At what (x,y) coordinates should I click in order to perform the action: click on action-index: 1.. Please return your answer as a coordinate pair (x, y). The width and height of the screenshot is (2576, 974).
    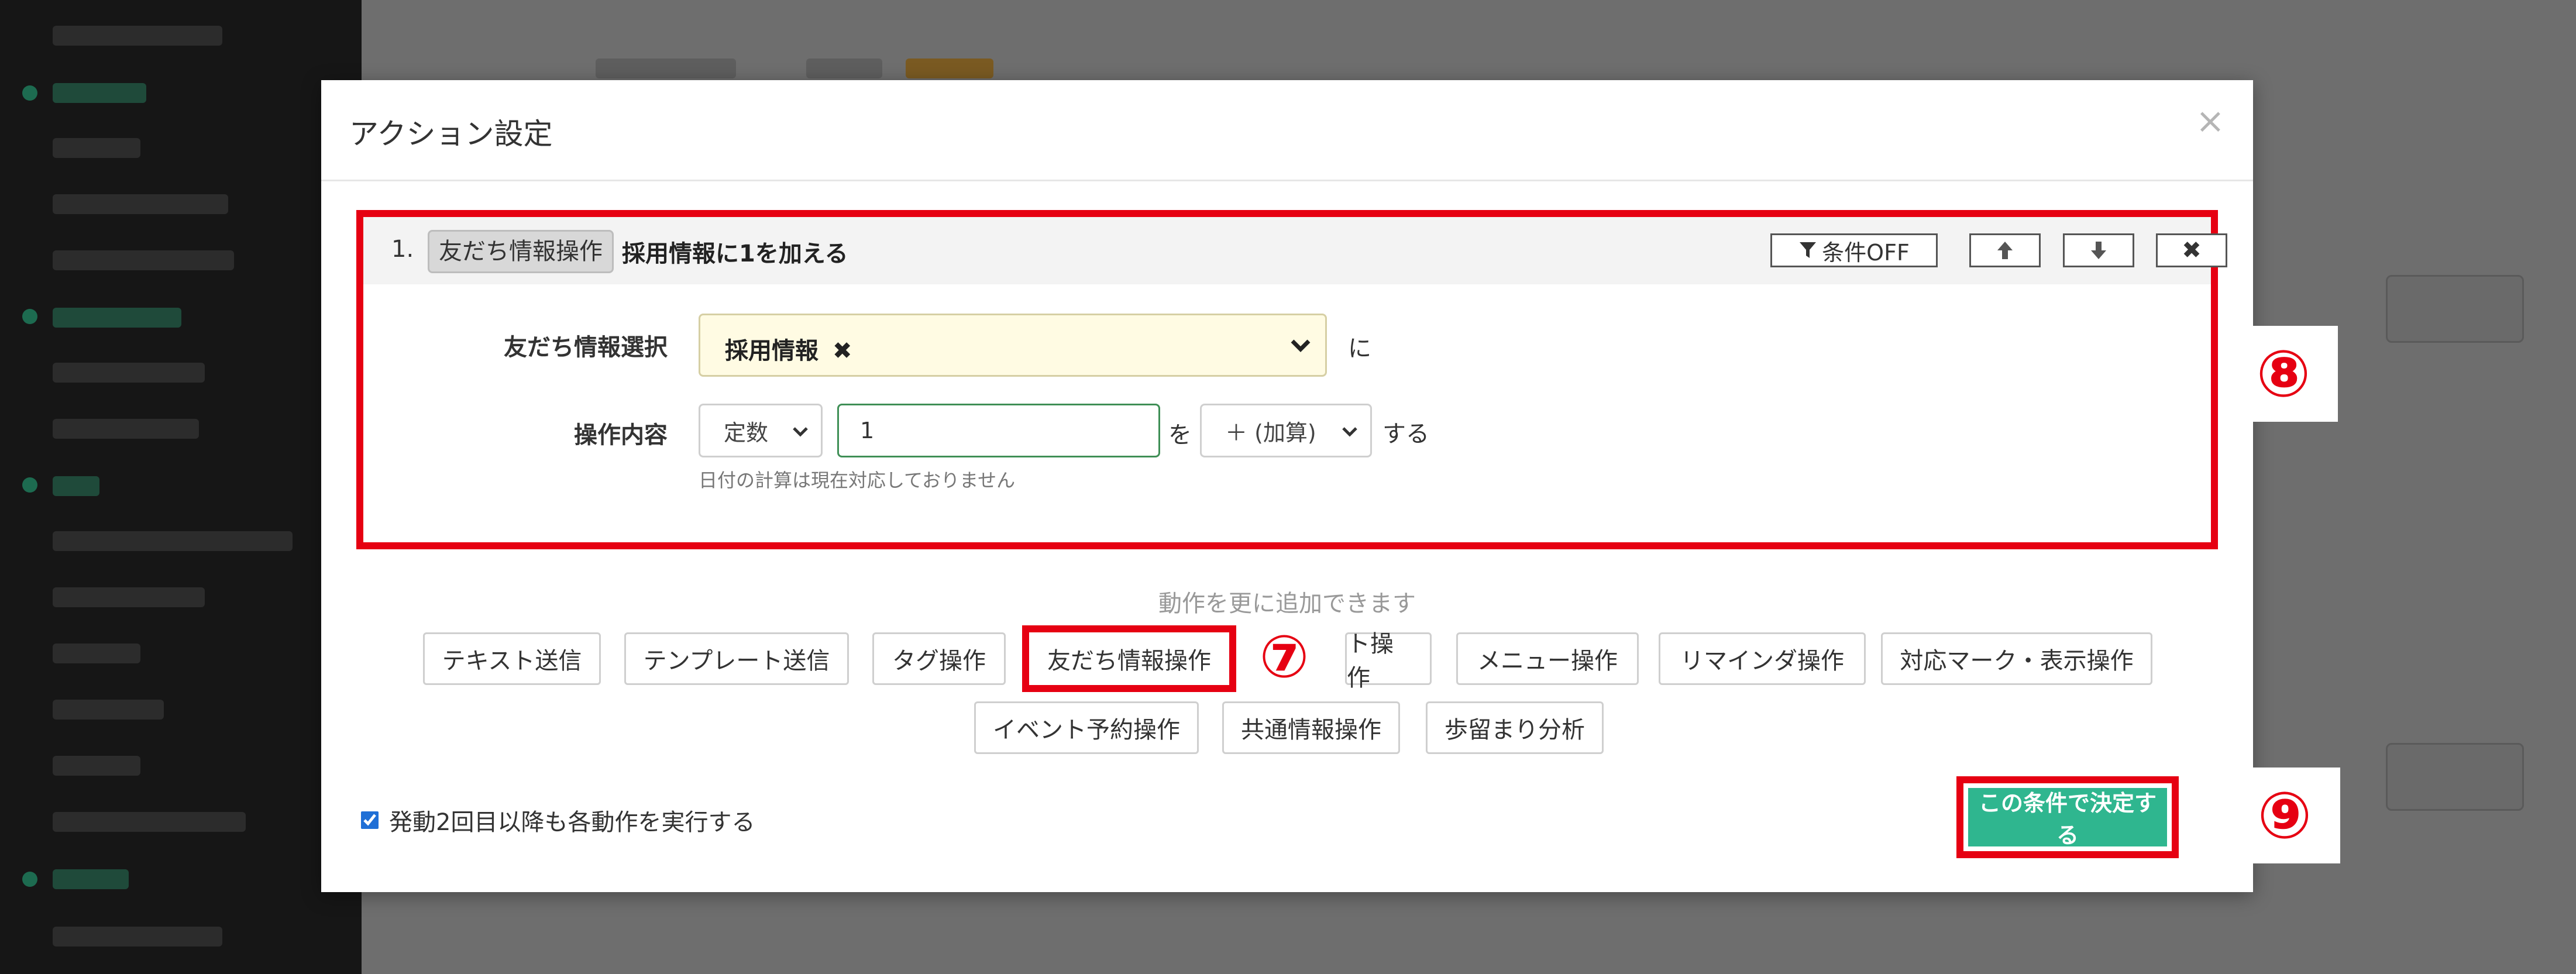
    Looking at the image, I should click on (402, 250).